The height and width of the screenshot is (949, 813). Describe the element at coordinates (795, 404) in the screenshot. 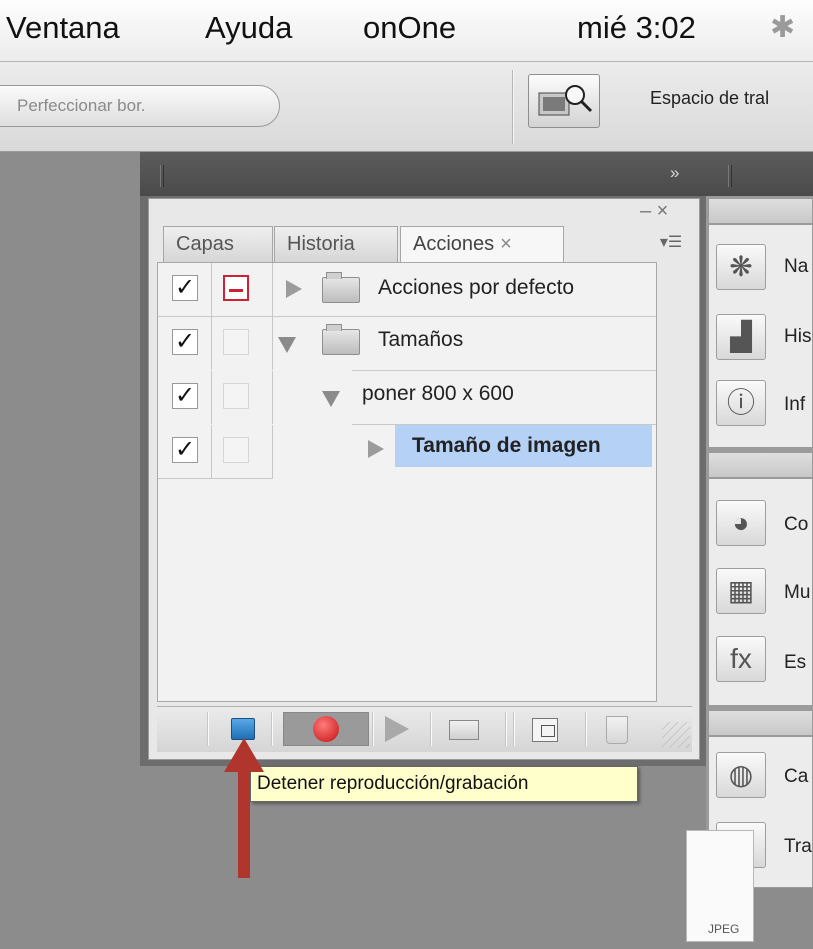

I see `panel-label: Inf` at that location.